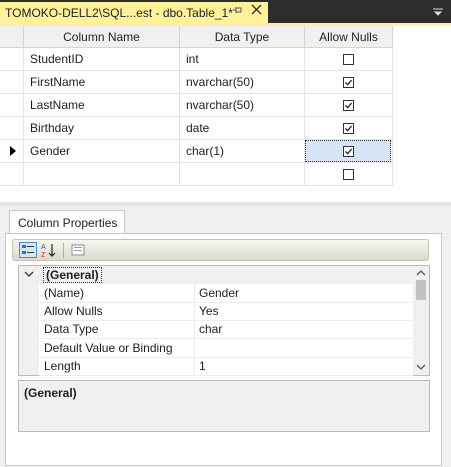  What do you see at coordinates (117, 366) in the screenshot?
I see `property-name: Length` at bounding box center [117, 366].